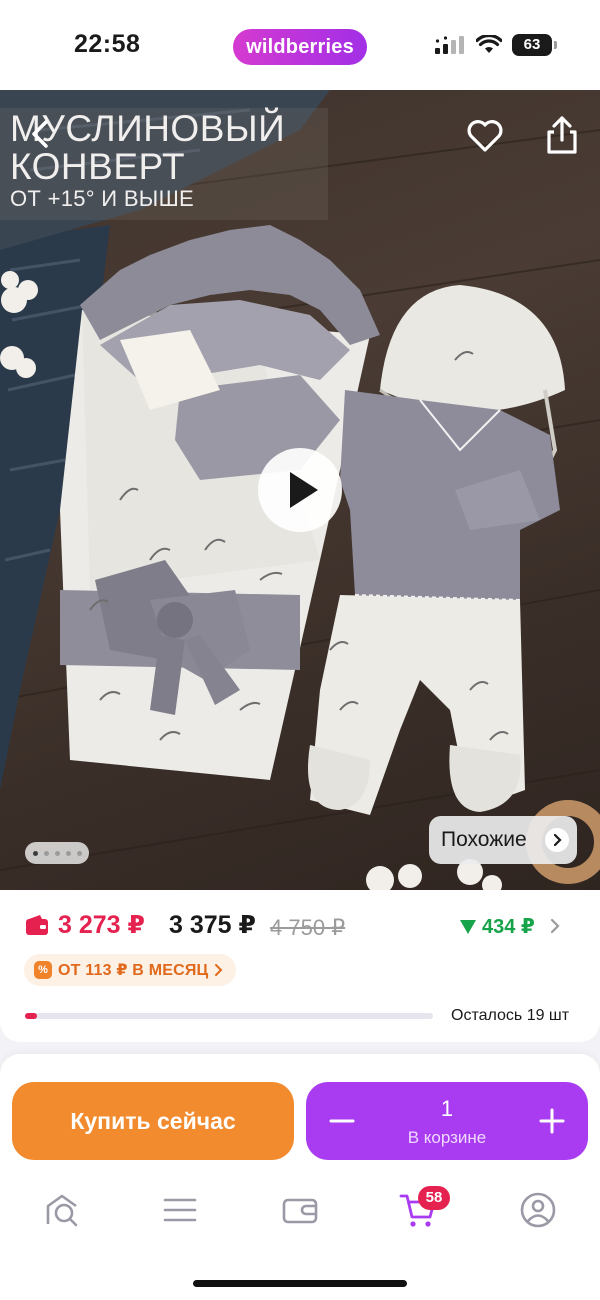  Describe the element at coordinates (434, 1198) in the screenshot. I see `cart-count-badge: 58` at that location.